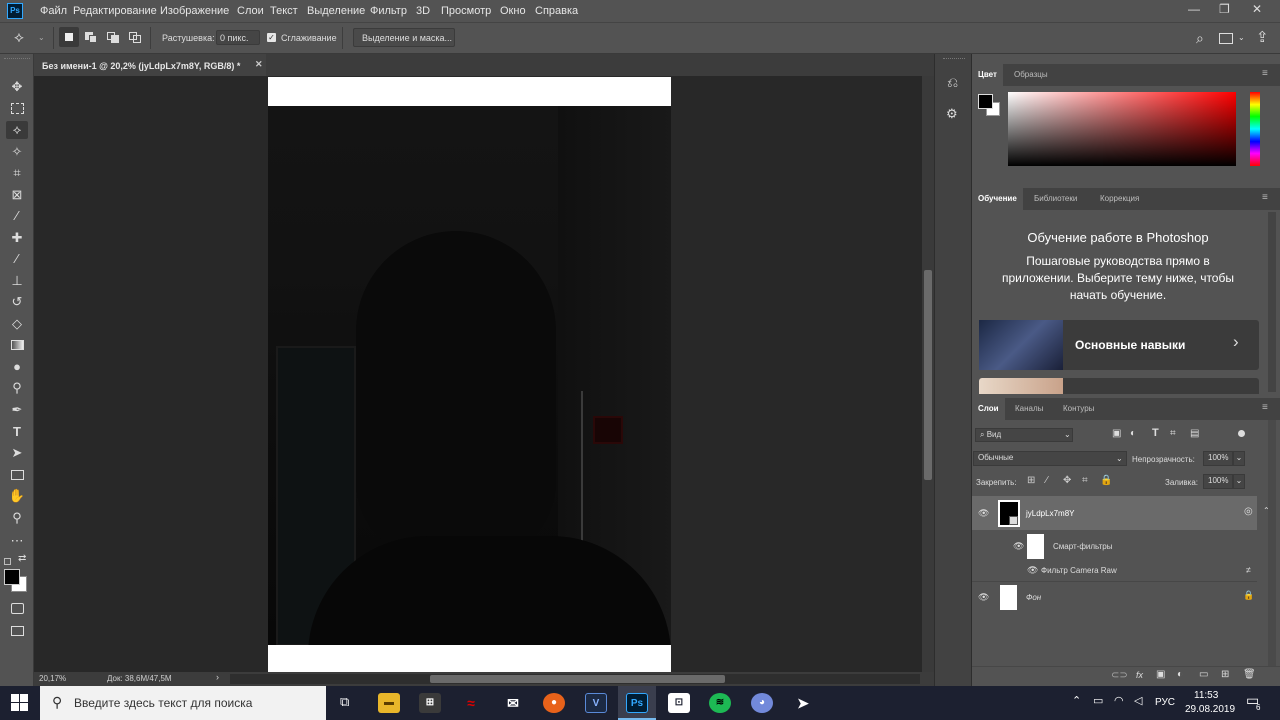 This screenshot has width=1280, height=720. Describe the element at coordinates (1050, 458) in the screenshot. I see `blend-mode-select: Обычные ⌄` at that location.